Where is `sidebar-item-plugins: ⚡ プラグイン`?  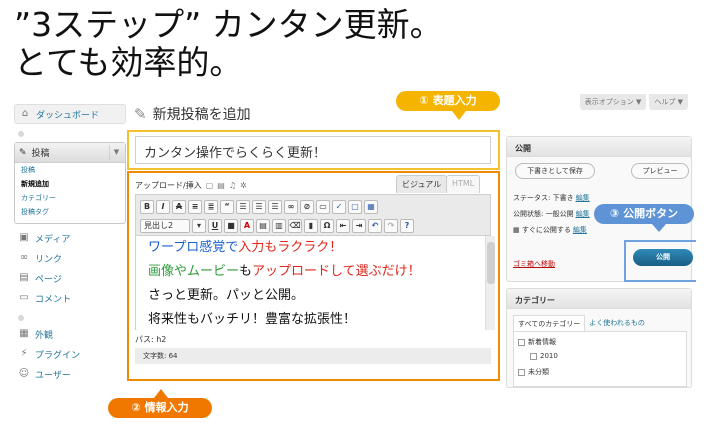 sidebar-item-plugins: ⚡ プラグイン is located at coordinates (70, 354).